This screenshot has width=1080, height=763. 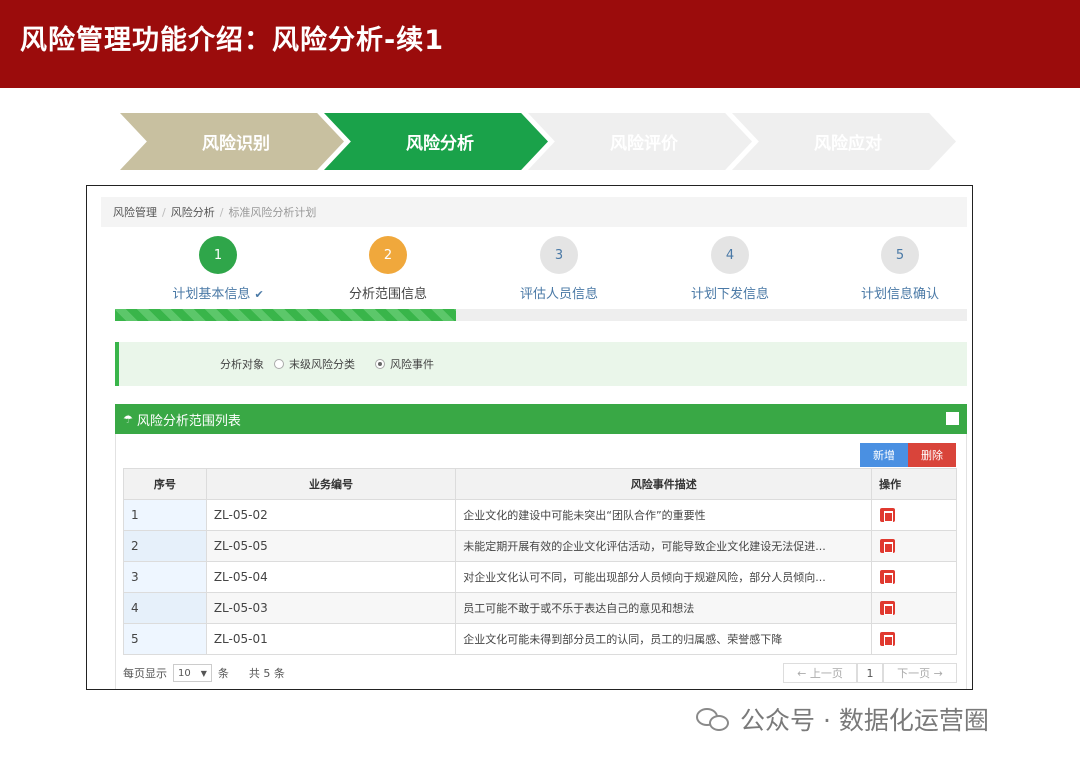 What do you see at coordinates (236, 144) in the screenshot?
I see `chevron-label: 风险识别` at bounding box center [236, 144].